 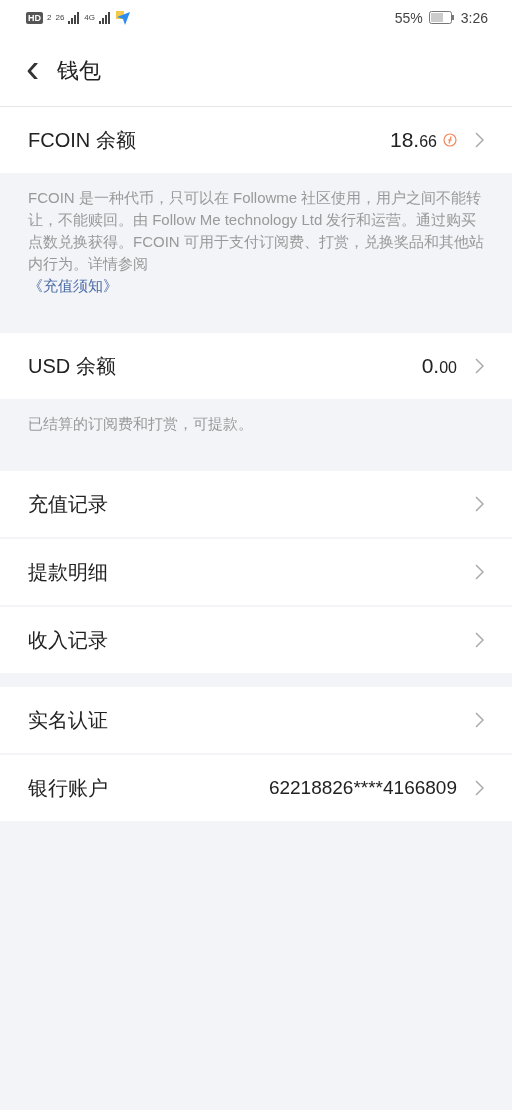 What do you see at coordinates (49, 17) in the screenshot?
I see `sim-indicator: 2` at bounding box center [49, 17].